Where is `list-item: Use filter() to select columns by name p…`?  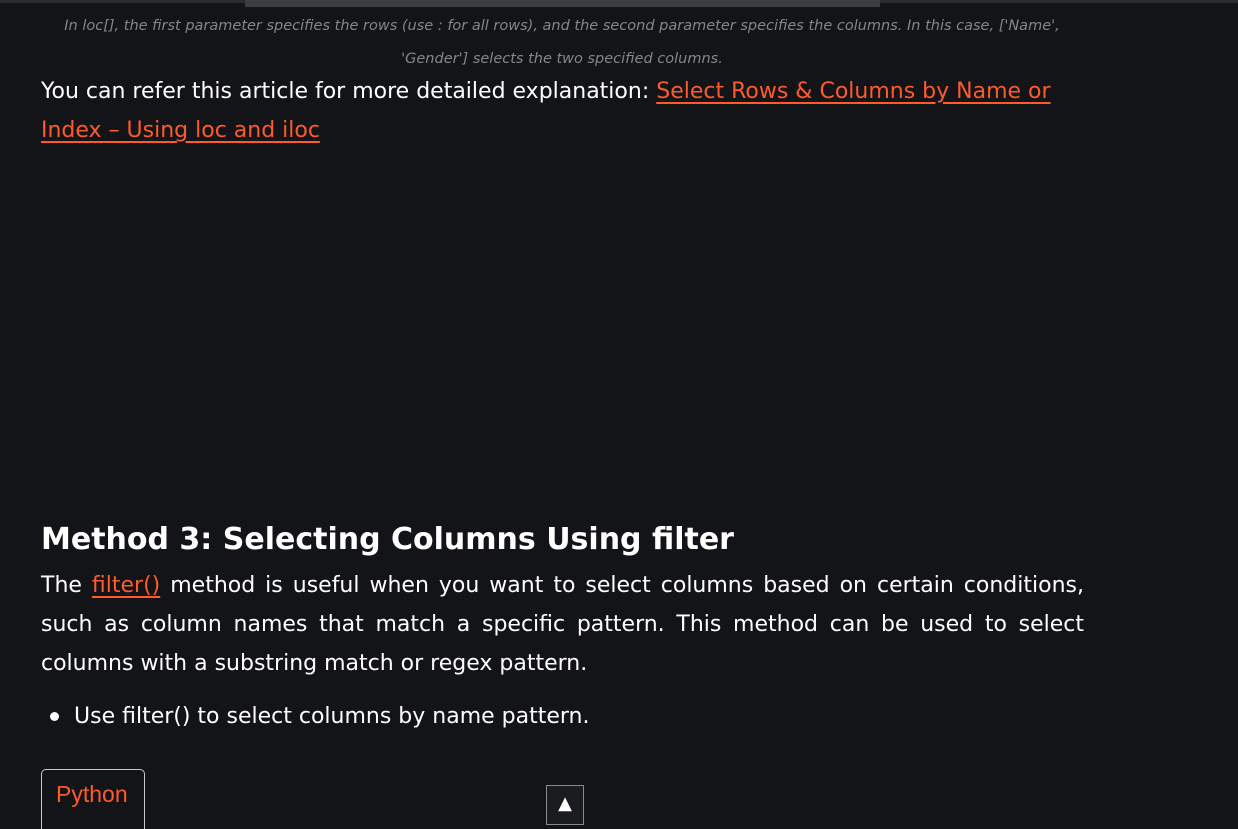 list-item: Use filter() to select columns by name p… is located at coordinates (320, 716).